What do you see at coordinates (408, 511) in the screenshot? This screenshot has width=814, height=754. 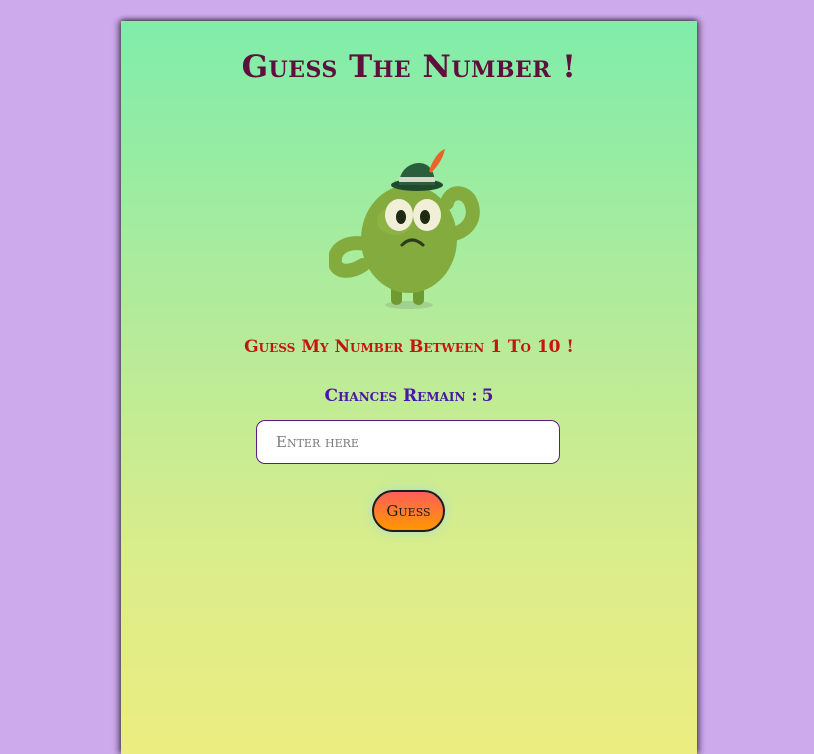 I see `guess-button: Guess` at bounding box center [408, 511].